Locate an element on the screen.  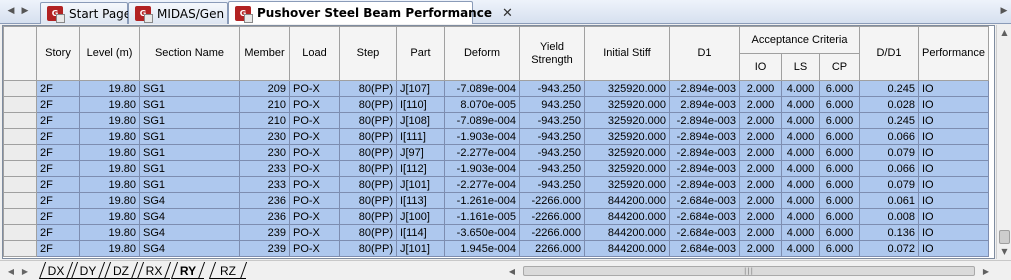
cell-part: J[97] is located at coordinates (420, 152).